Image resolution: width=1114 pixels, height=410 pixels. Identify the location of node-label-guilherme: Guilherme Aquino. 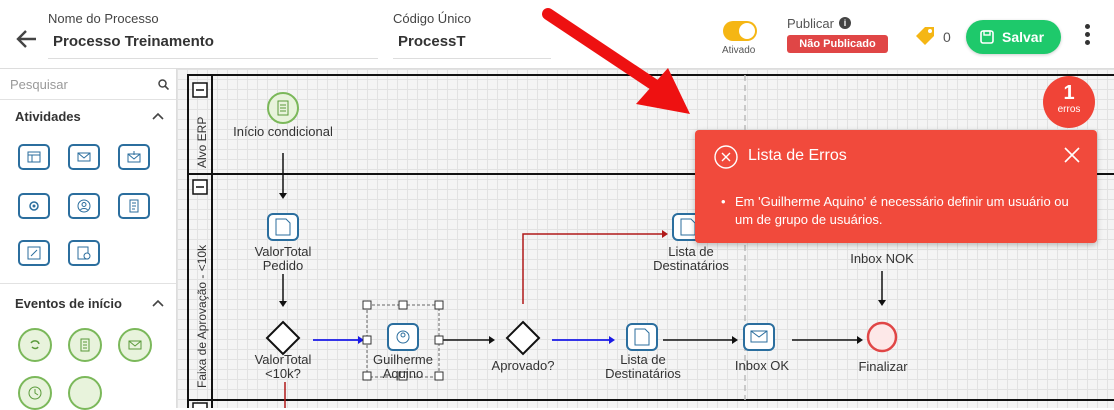
(403, 366).